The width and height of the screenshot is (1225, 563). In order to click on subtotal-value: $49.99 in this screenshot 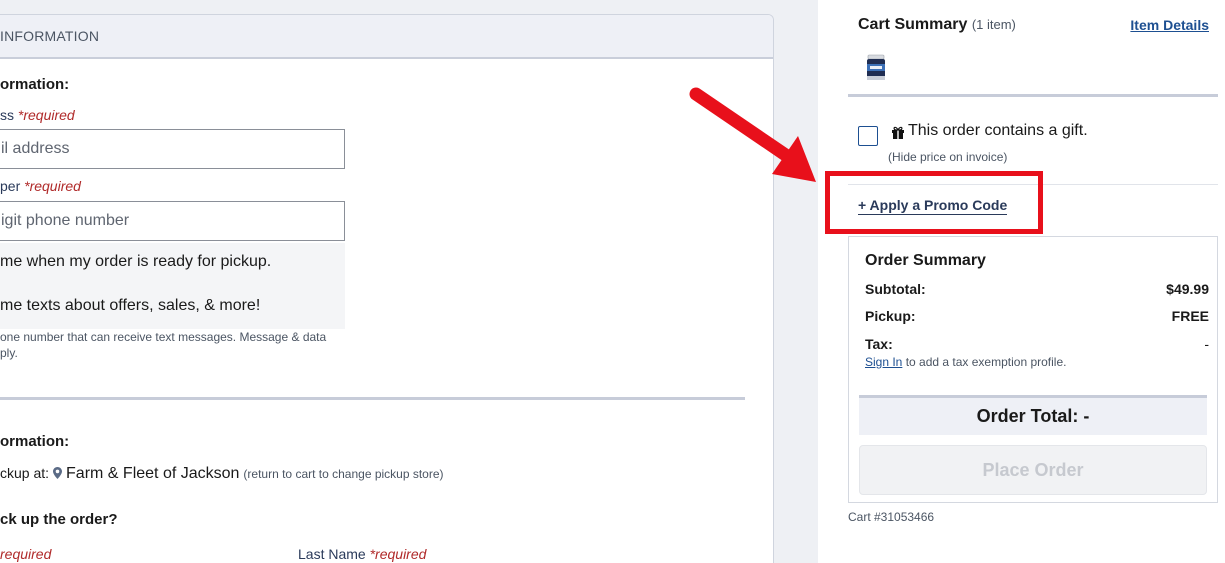, I will do `click(1187, 289)`.